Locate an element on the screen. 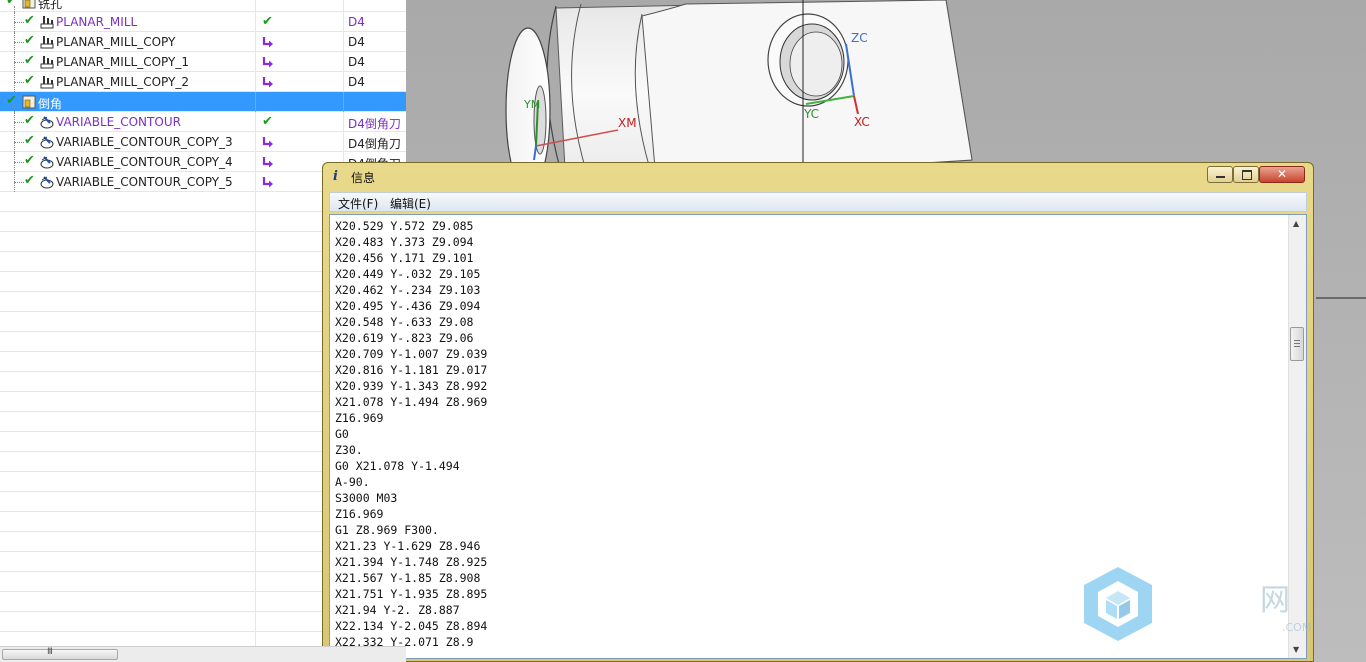 The image size is (1366, 662). operation-row: ✔ 铣孔 is located at coordinates (203, 6).